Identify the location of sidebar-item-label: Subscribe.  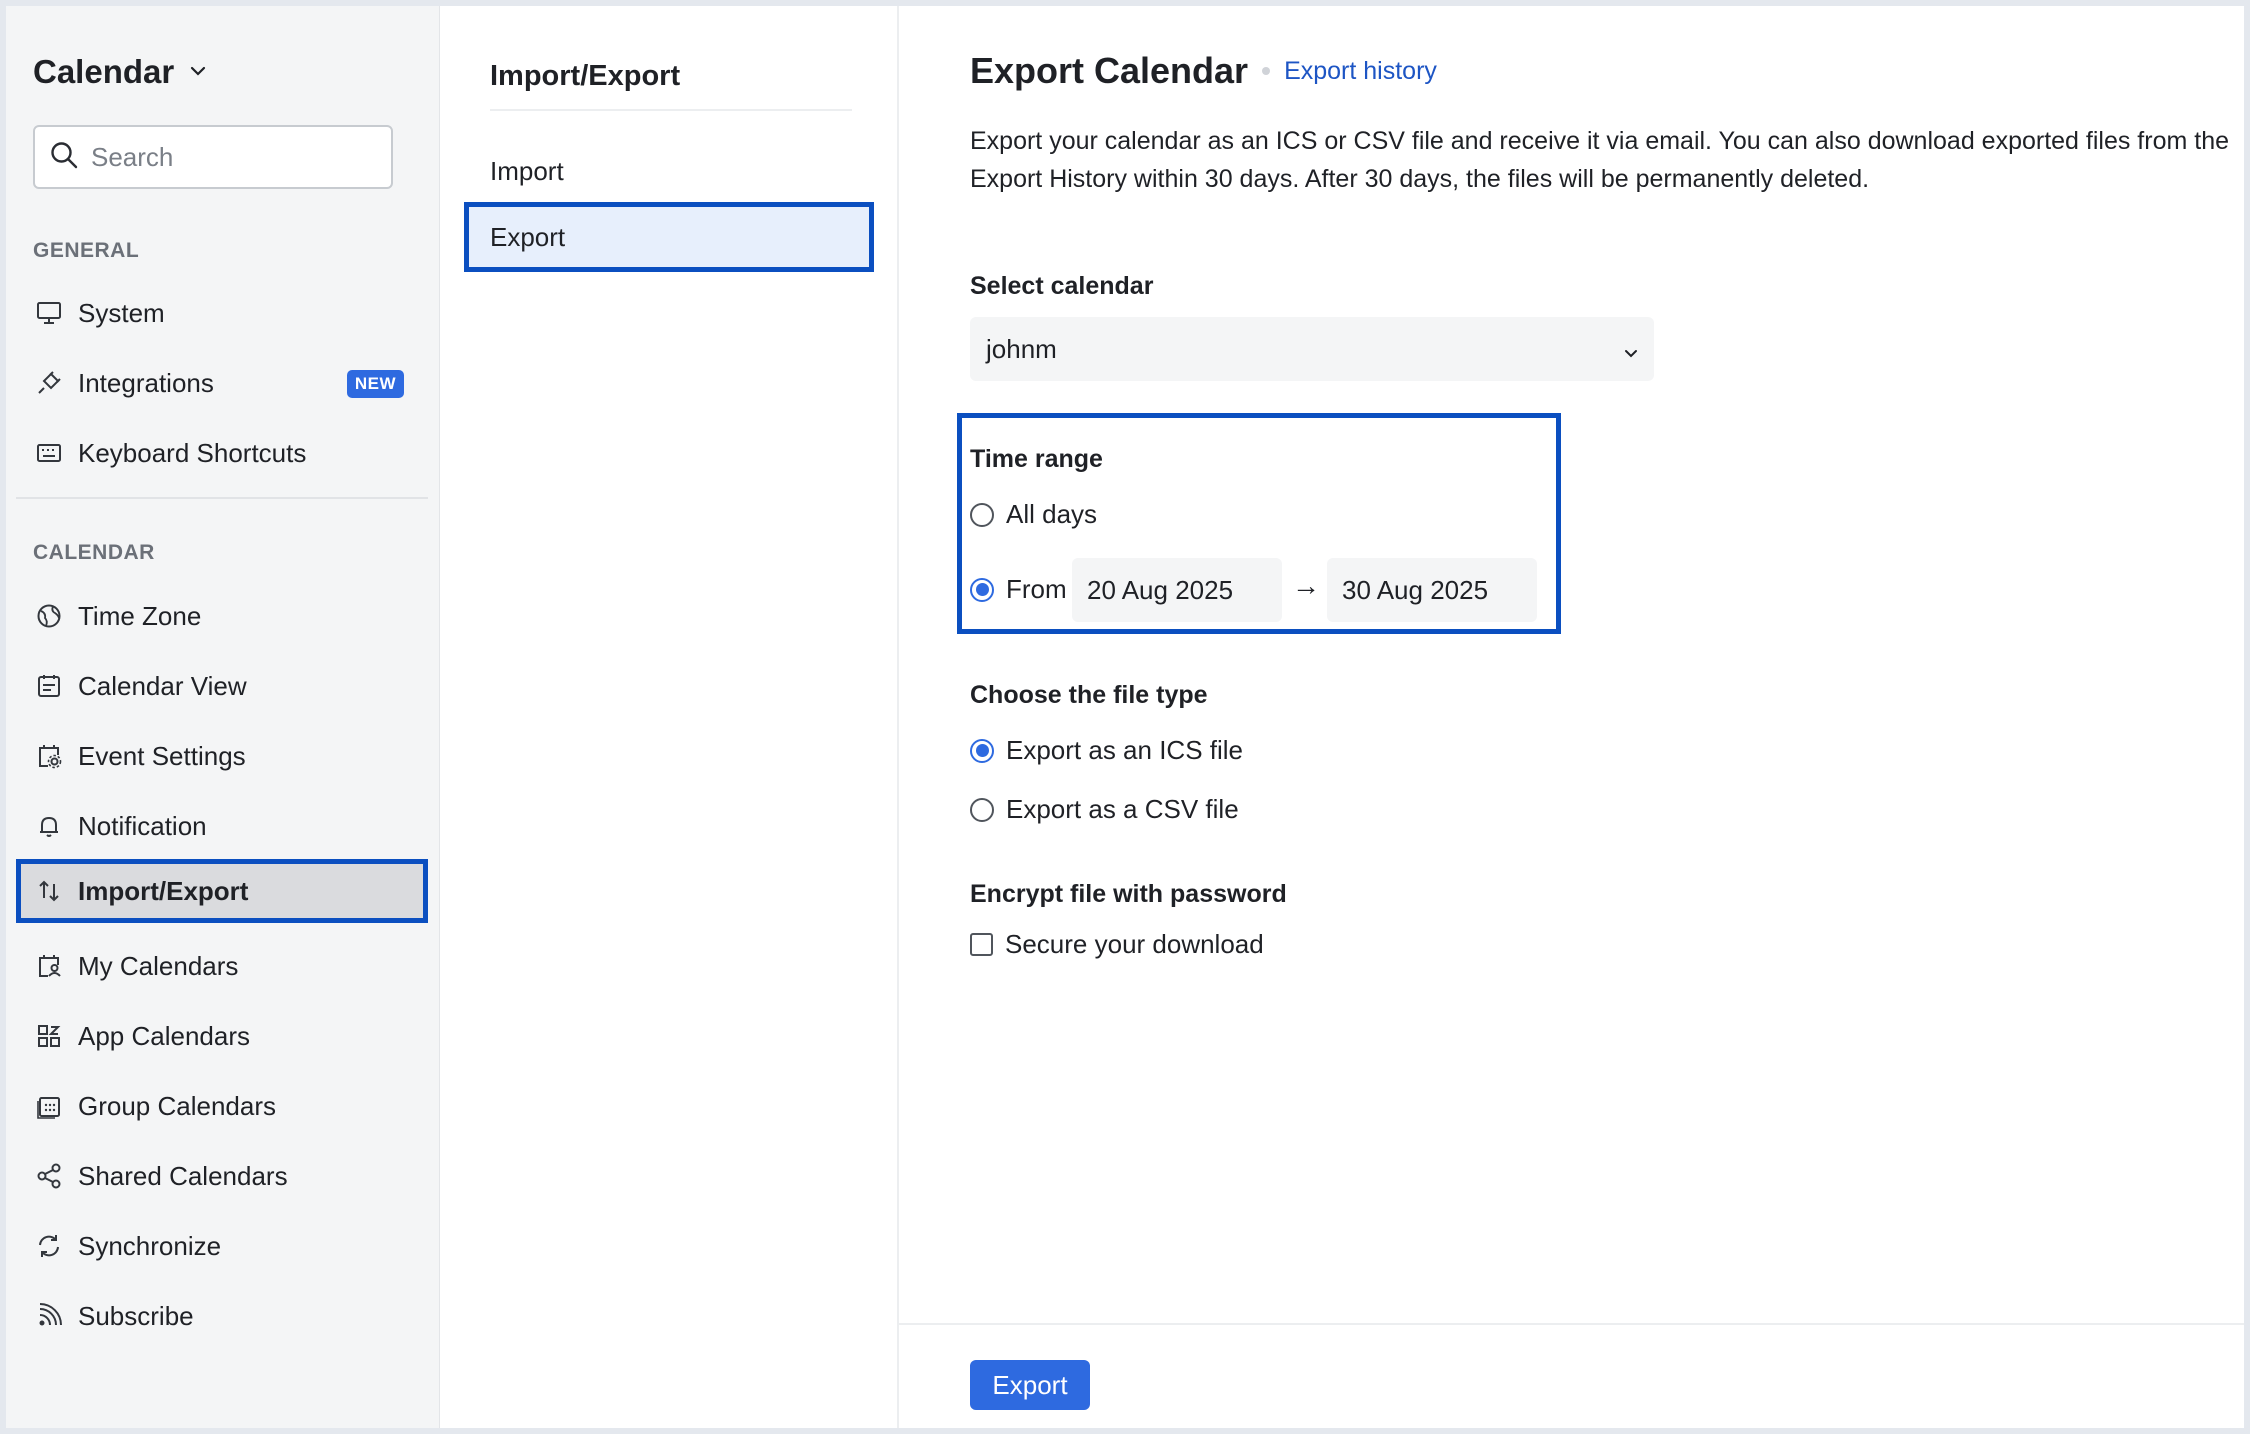
(136, 1315).